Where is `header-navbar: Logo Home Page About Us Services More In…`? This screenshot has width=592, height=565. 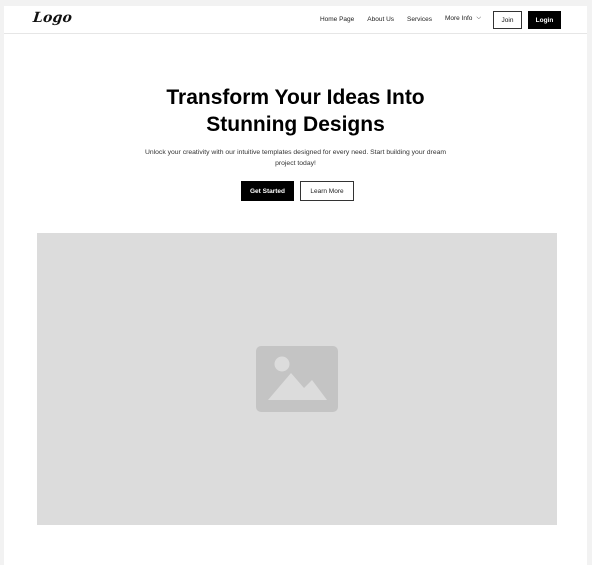 header-navbar: Logo Home Page About Us Services More In… is located at coordinates (295, 20).